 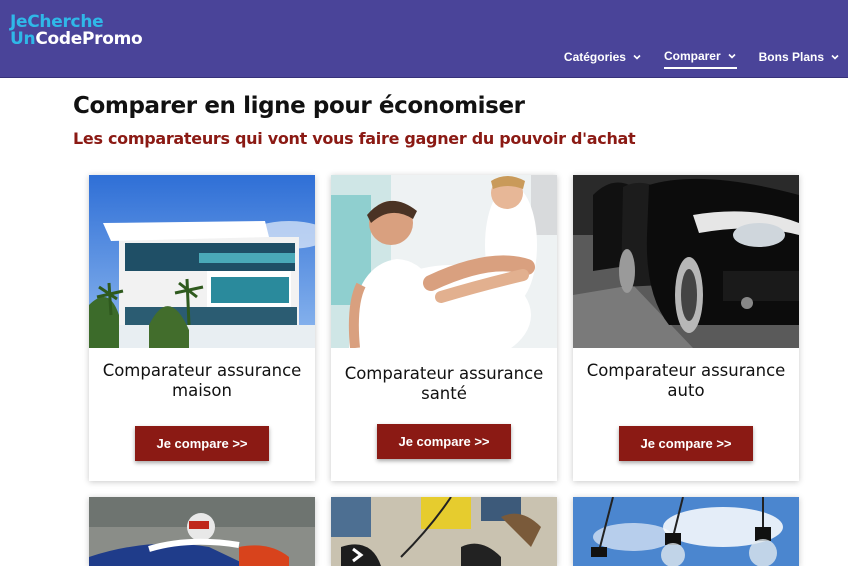 I want to click on main-nav: Catégories Comparer Bons Plans, so click(x=702, y=59).